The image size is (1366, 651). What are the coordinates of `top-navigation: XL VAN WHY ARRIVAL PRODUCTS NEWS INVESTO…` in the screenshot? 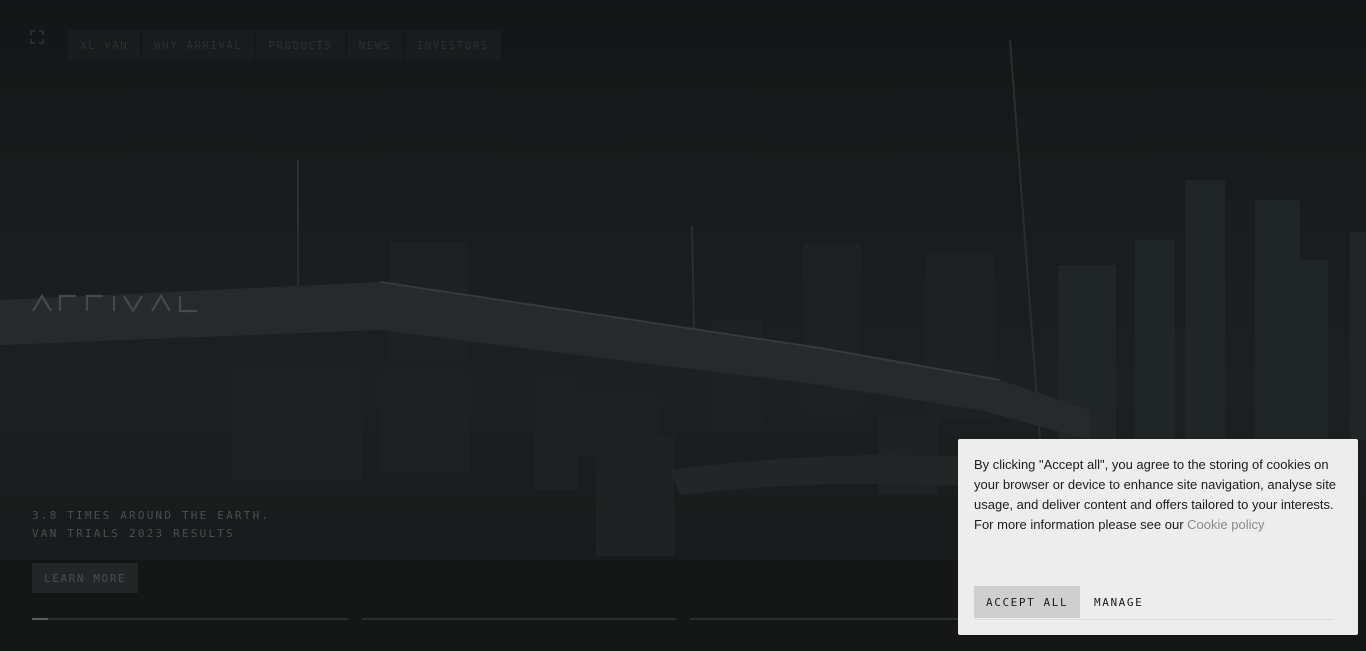 It's located at (265, 45).